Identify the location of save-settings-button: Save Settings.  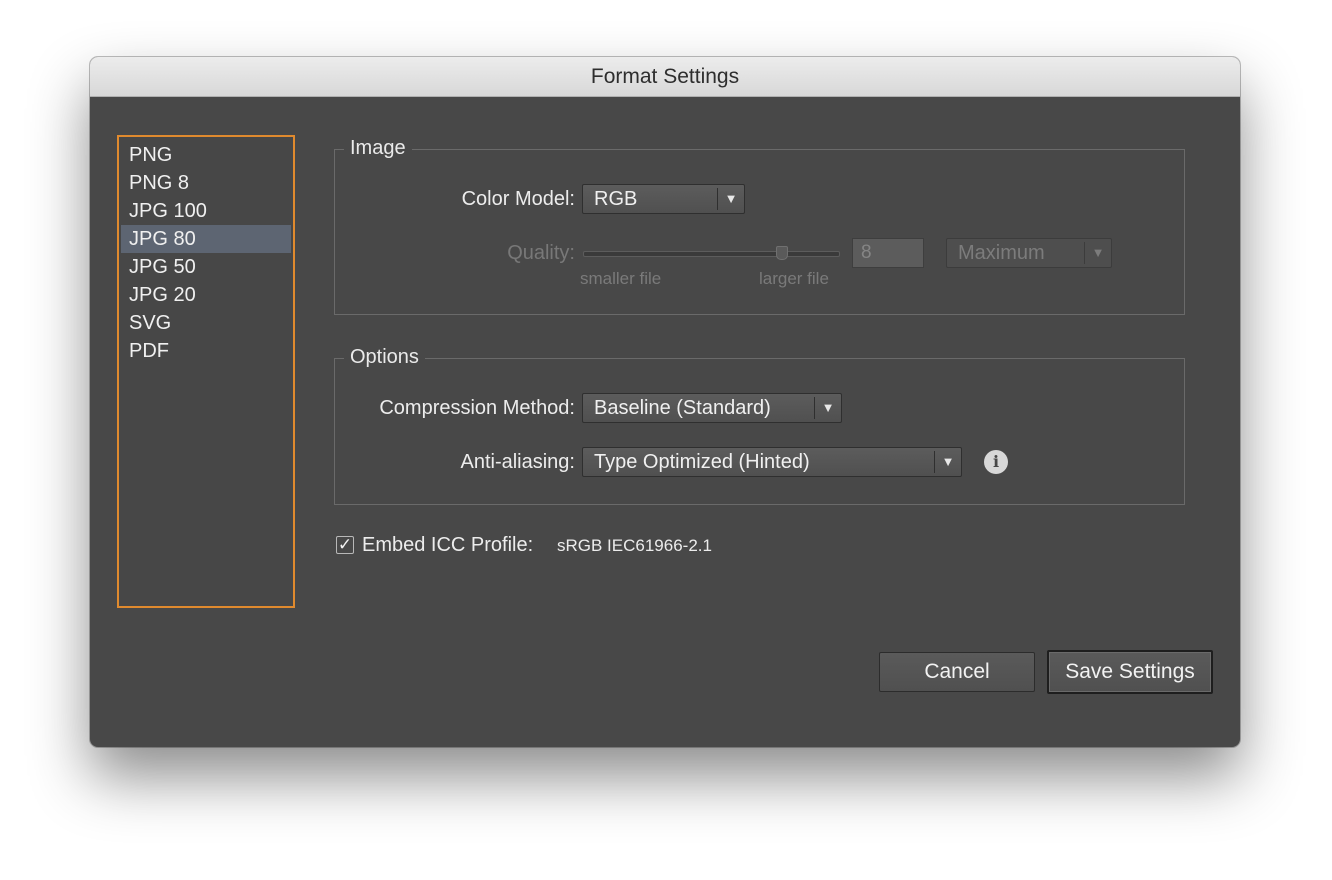
(1130, 672).